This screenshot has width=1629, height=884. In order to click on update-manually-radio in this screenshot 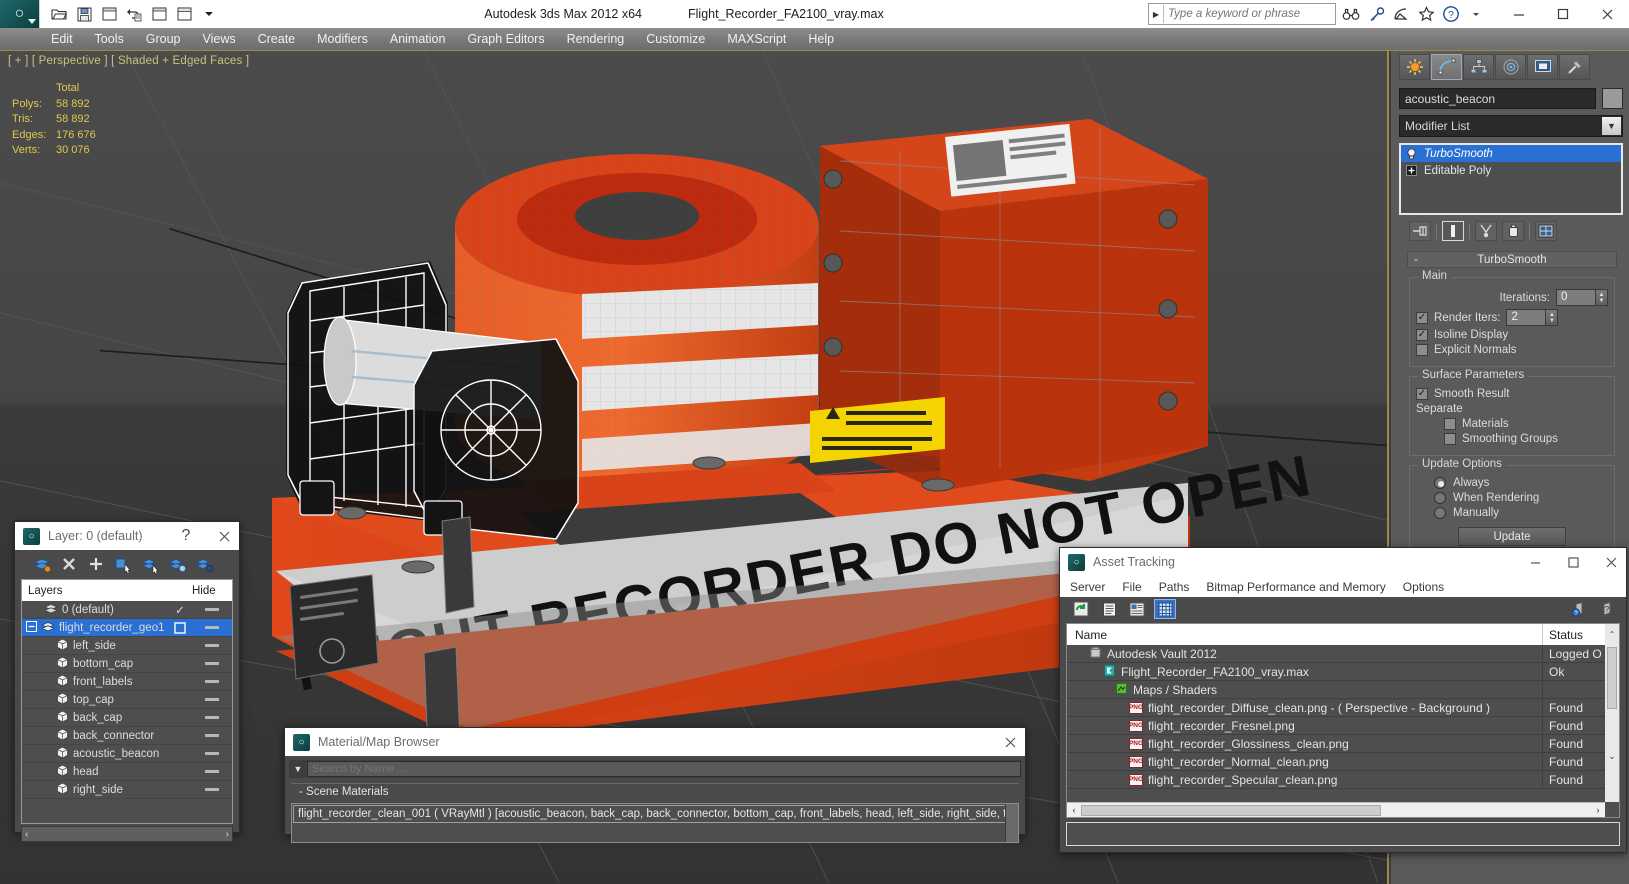, I will do `click(1440, 513)`.